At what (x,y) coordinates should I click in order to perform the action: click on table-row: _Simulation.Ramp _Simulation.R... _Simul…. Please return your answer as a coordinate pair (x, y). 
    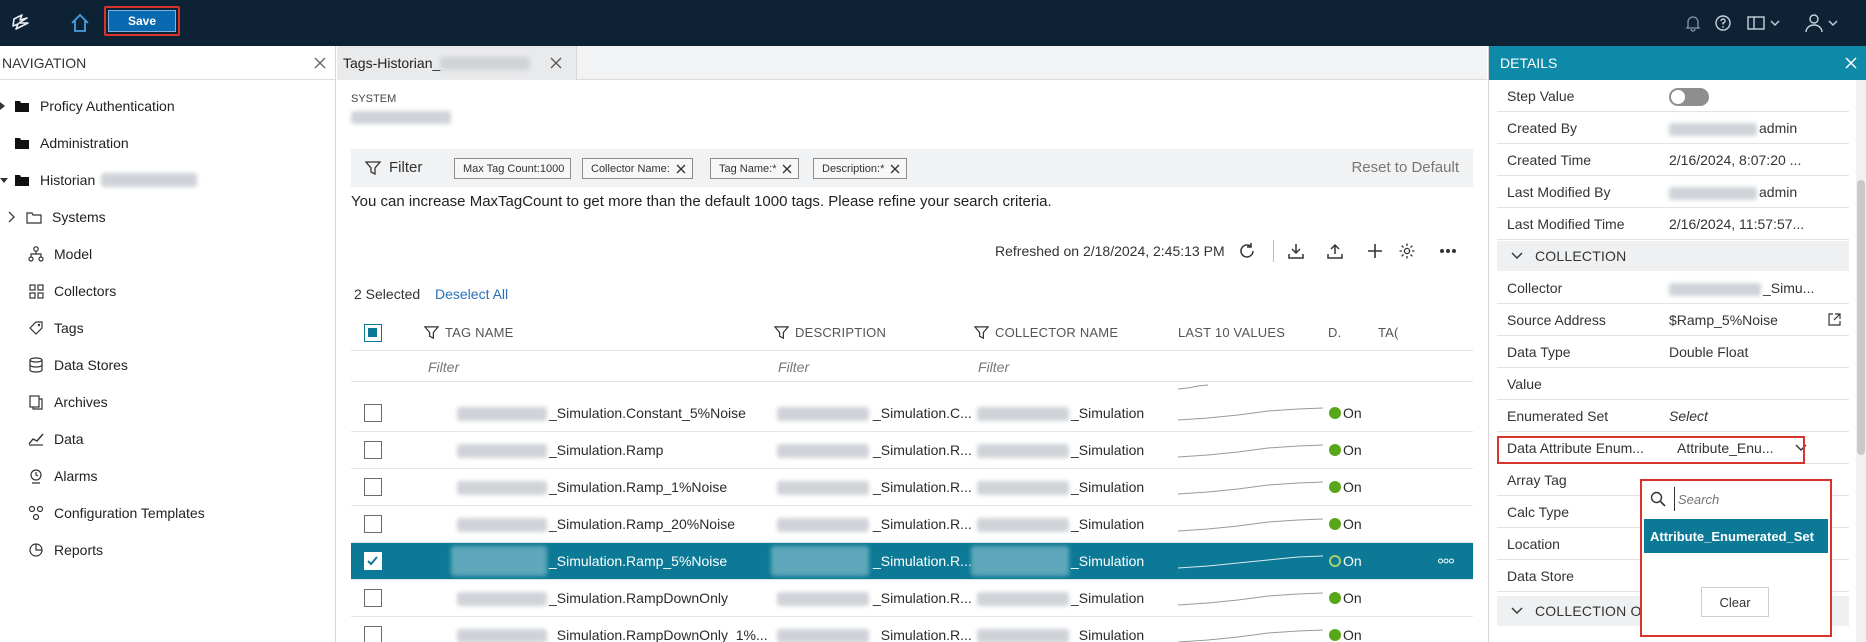
    Looking at the image, I should click on (912, 450).